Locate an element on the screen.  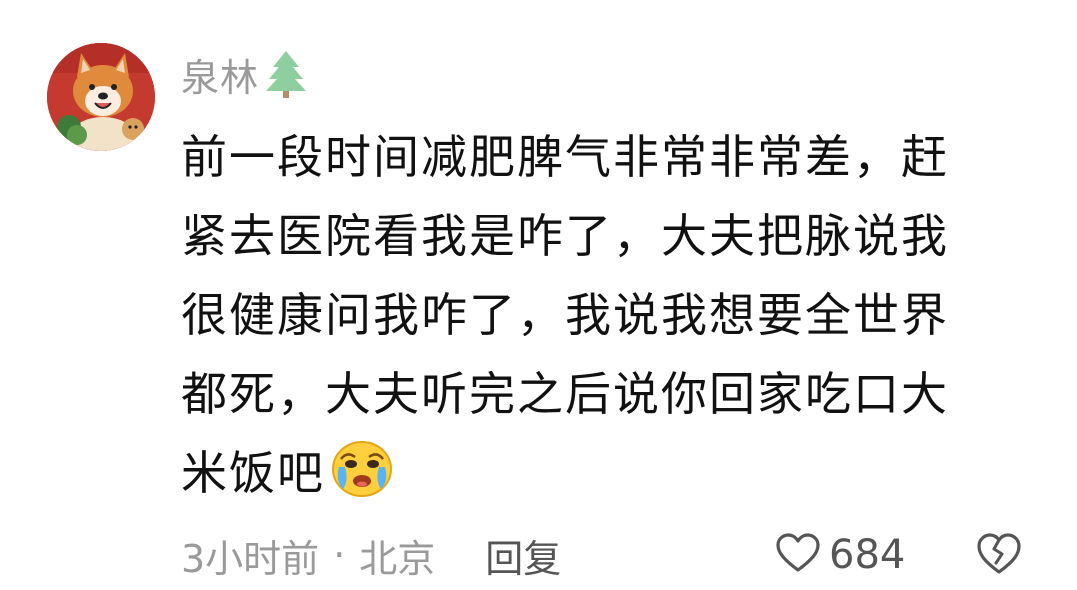
comment-text-line: 很健康问我咋了，我说我想要全世界 is located at coordinates (565, 315).